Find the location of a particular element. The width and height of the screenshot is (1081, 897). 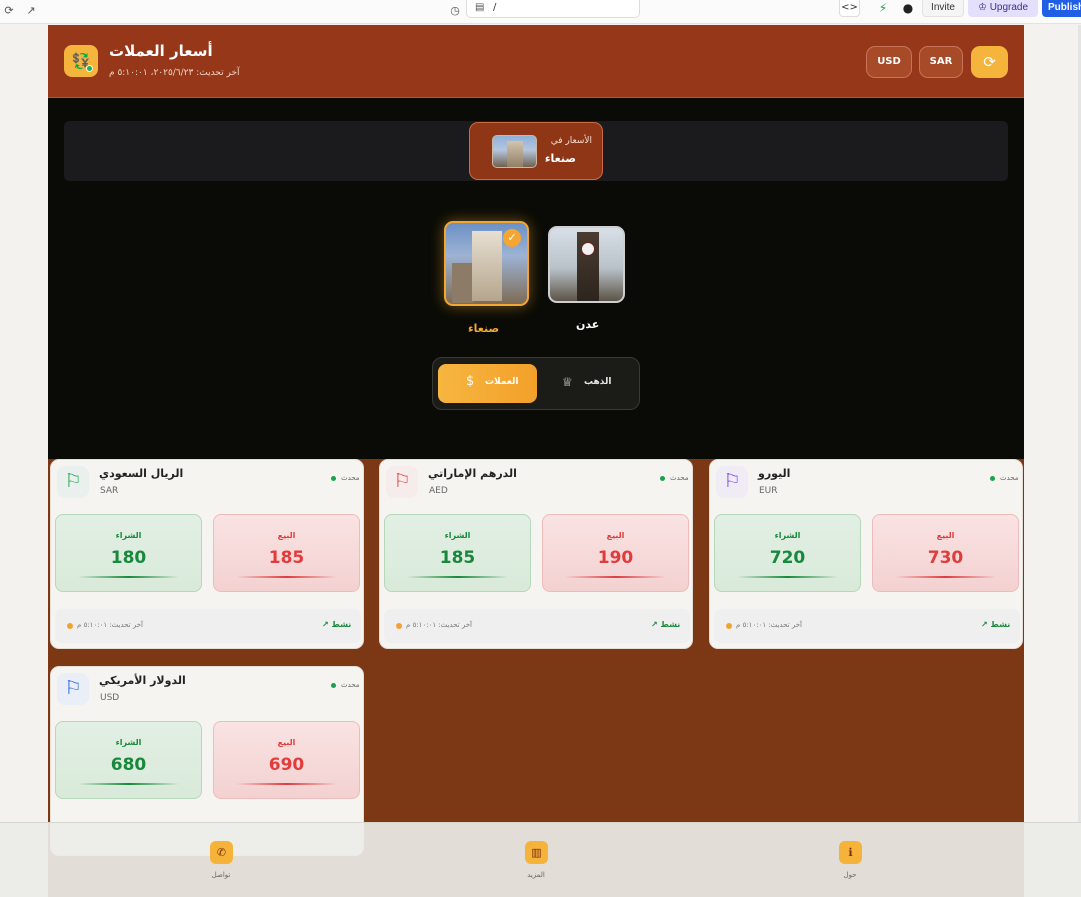

currency-name: الدرهم الإماراتي is located at coordinates (472, 473).